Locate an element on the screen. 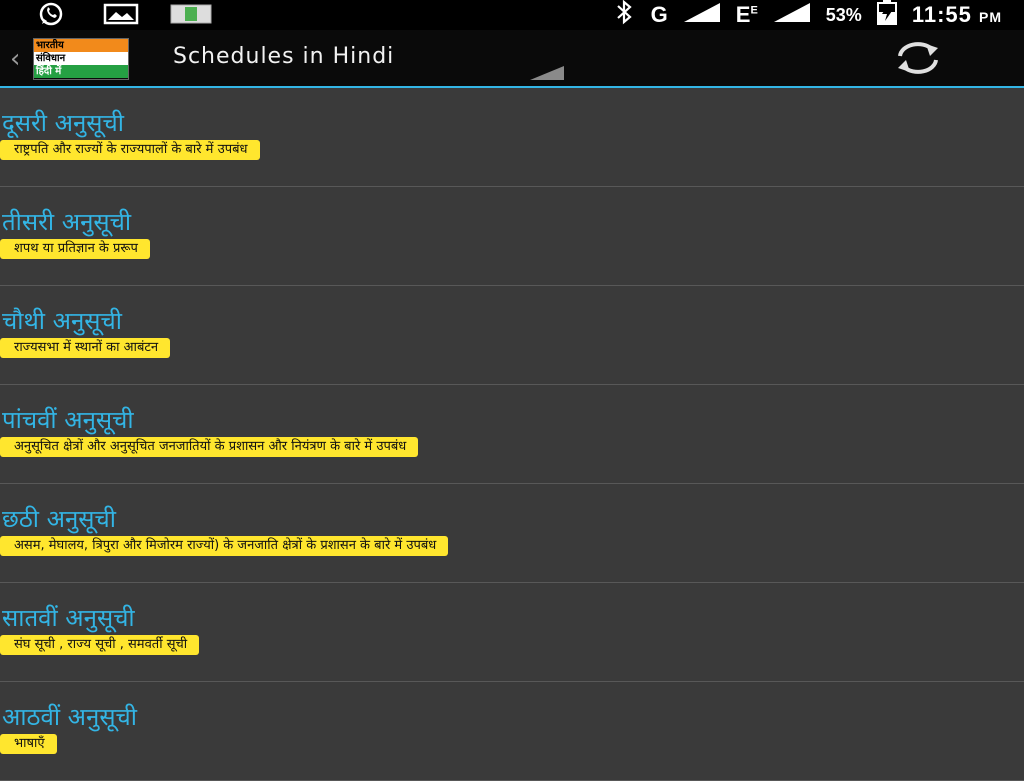 This screenshot has height=781, width=1024. schedule-title: तीसरी अनुसूची is located at coordinates (67, 222).